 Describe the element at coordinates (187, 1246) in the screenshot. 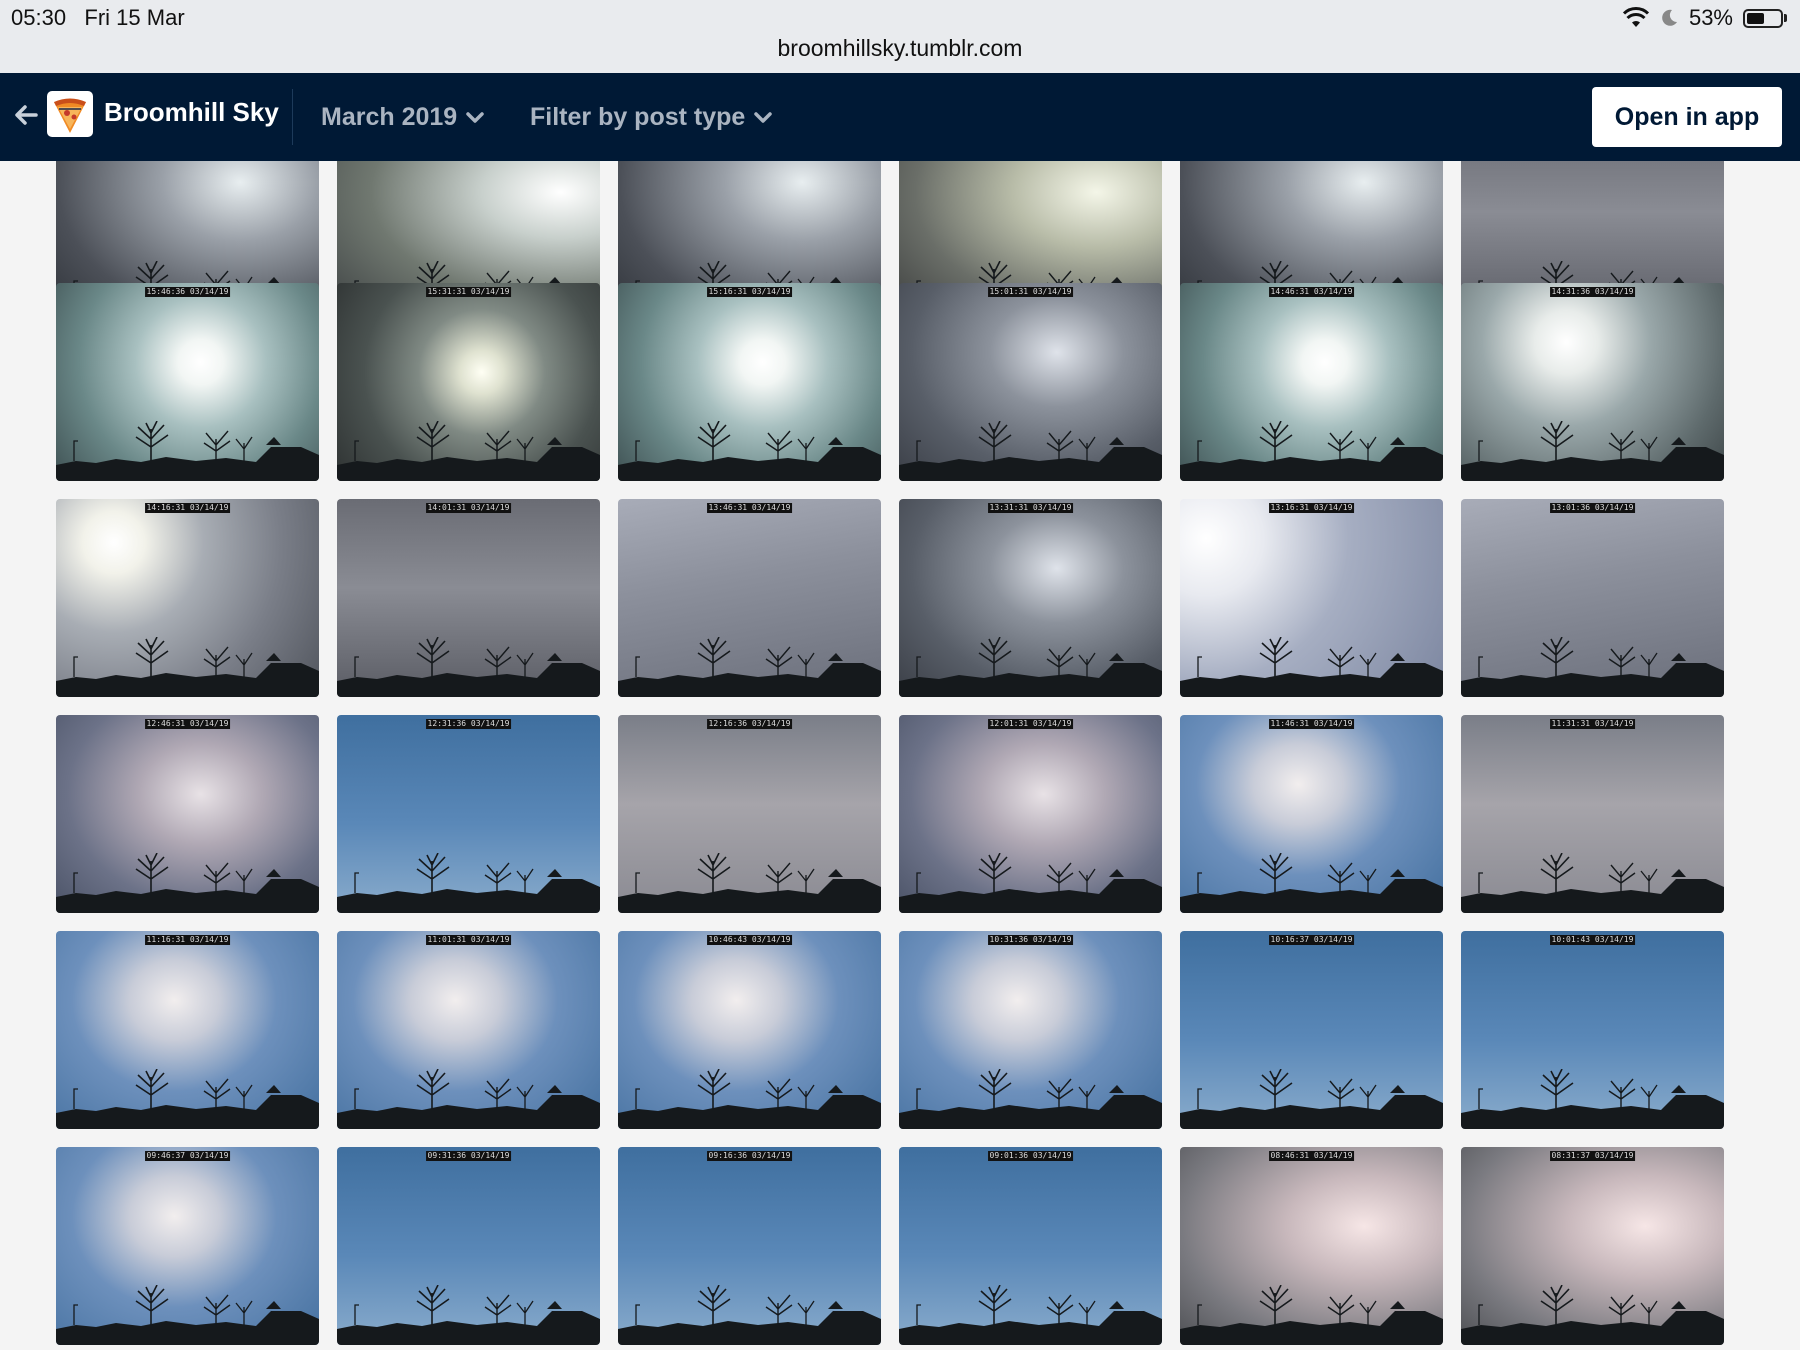

I see `sky-photo-tile: 09:46:37 03/14/19` at that location.